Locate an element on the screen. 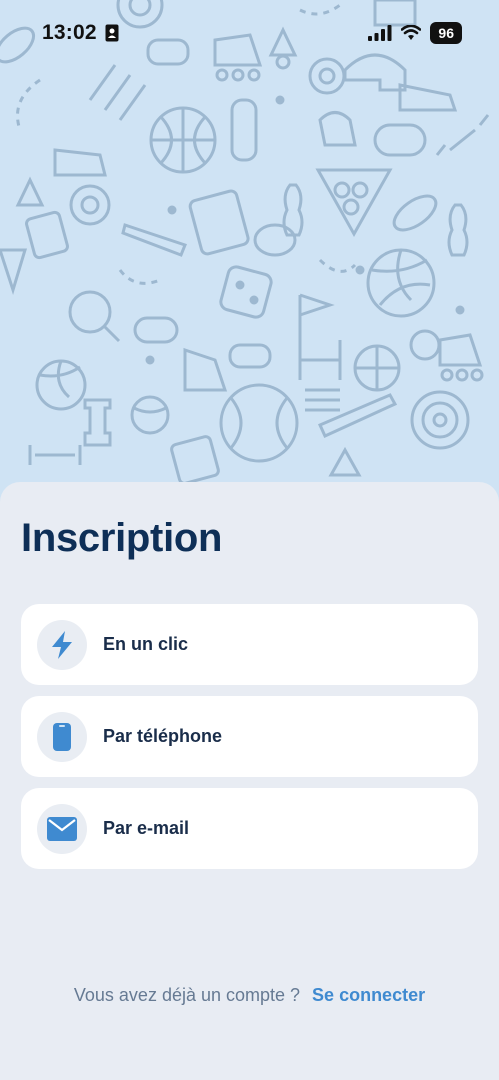 The width and height of the screenshot is (499, 1080). one-click-label: En un clic is located at coordinates (146, 644).